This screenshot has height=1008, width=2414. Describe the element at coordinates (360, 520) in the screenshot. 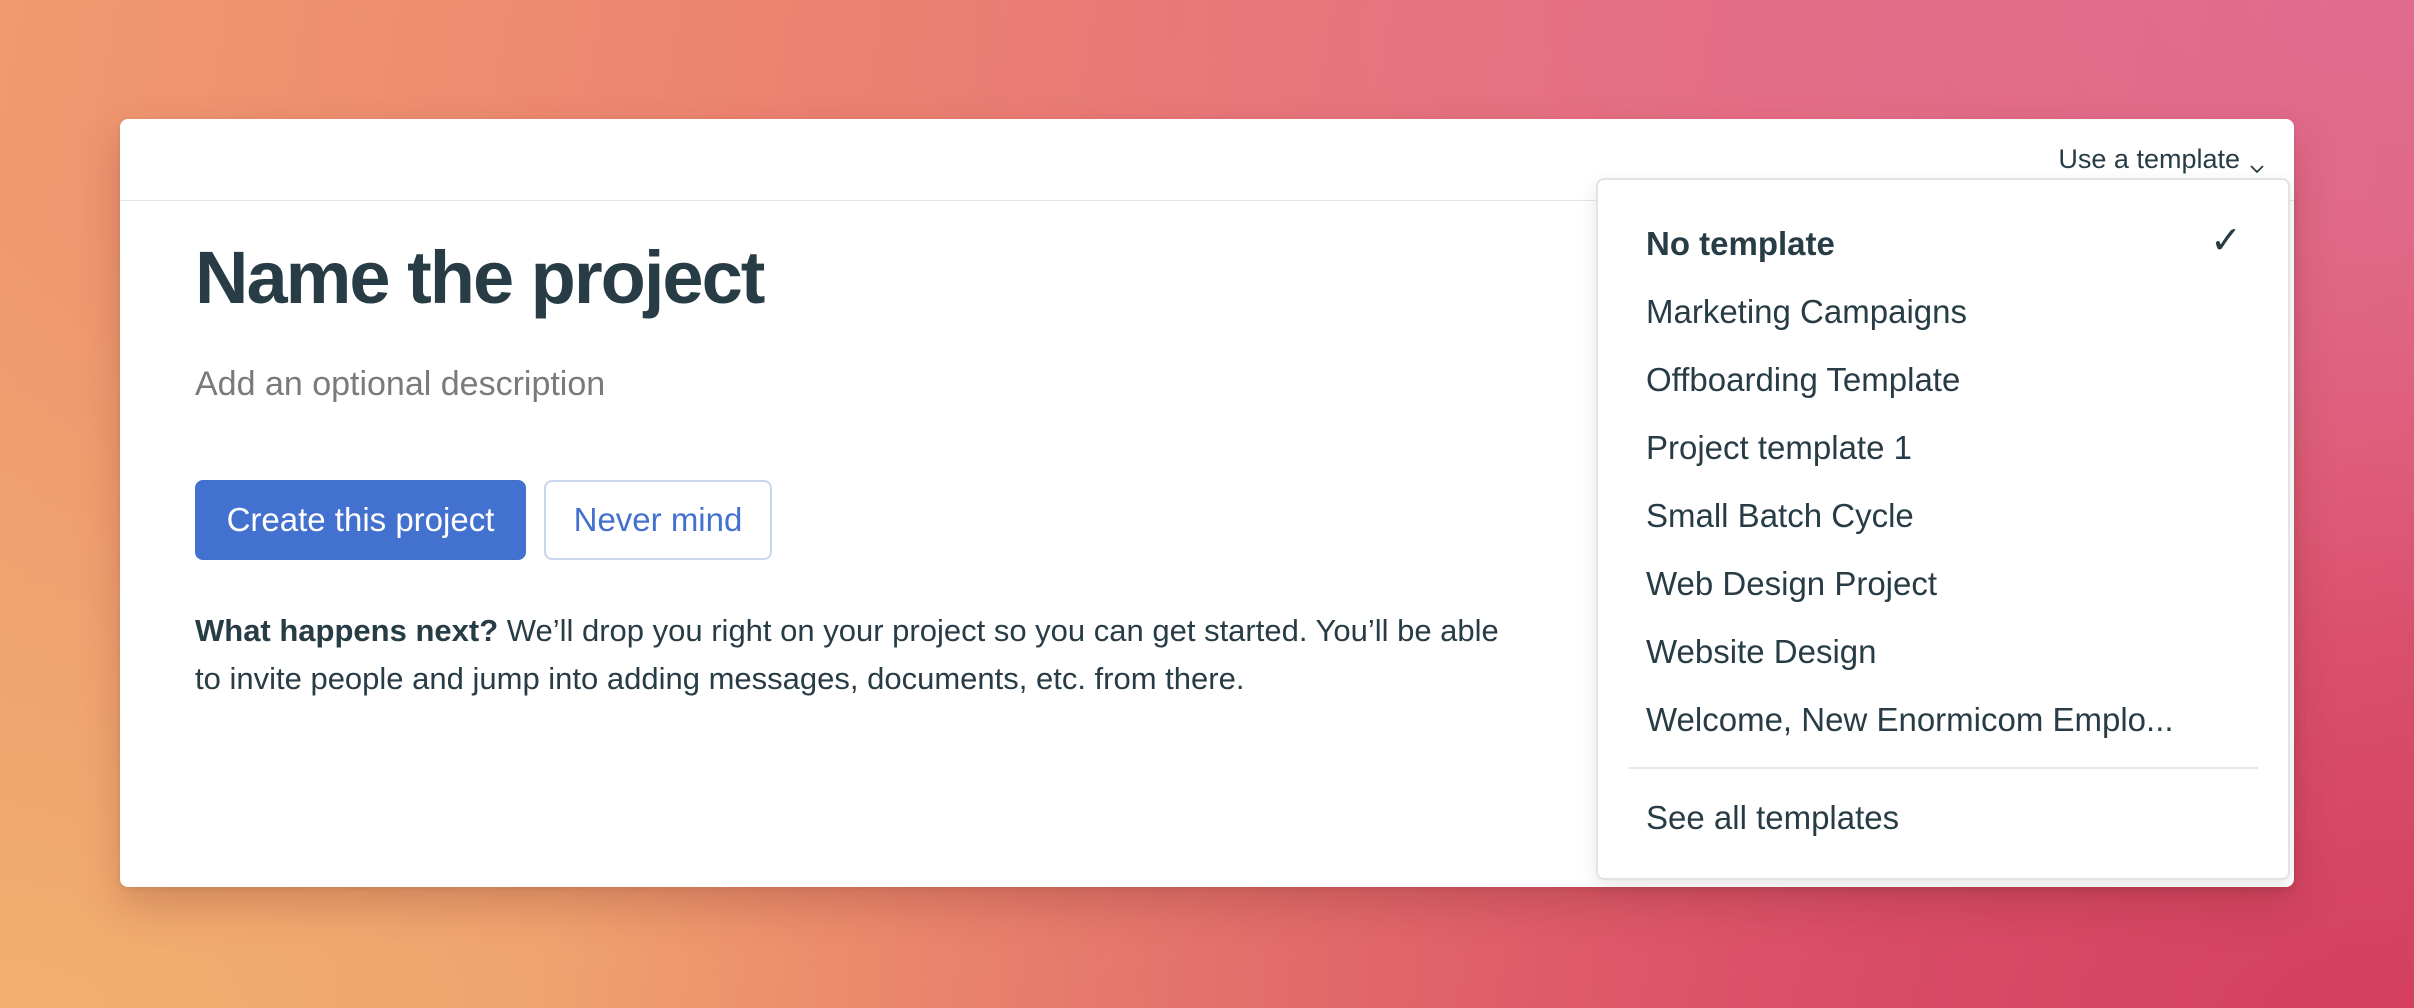

I see `create-project-button: Create this project` at that location.